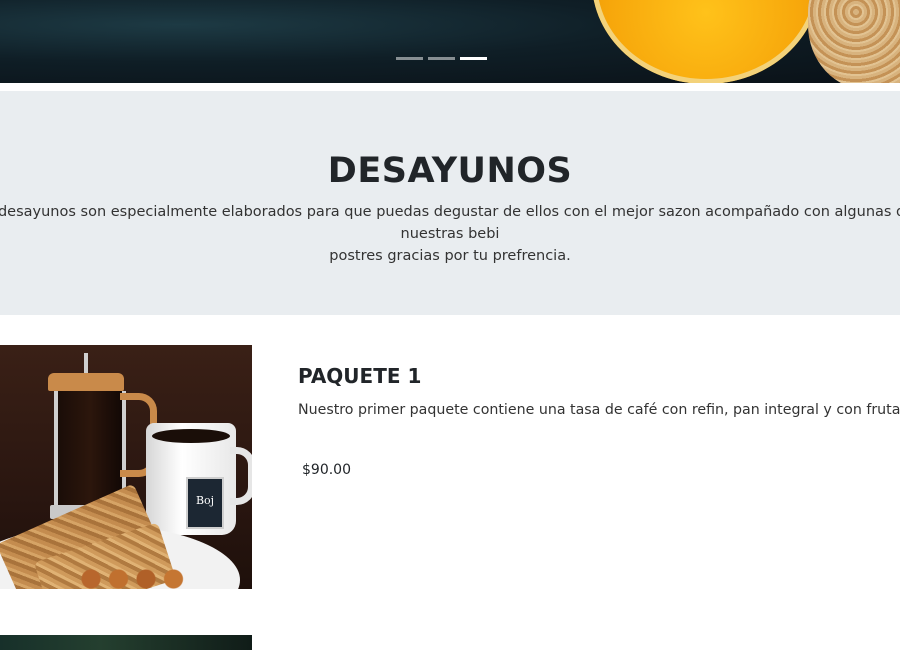 The height and width of the screenshot is (650, 900). What do you see at coordinates (450, 41) in the screenshot?
I see `hero-carousel` at bounding box center [450, 41].